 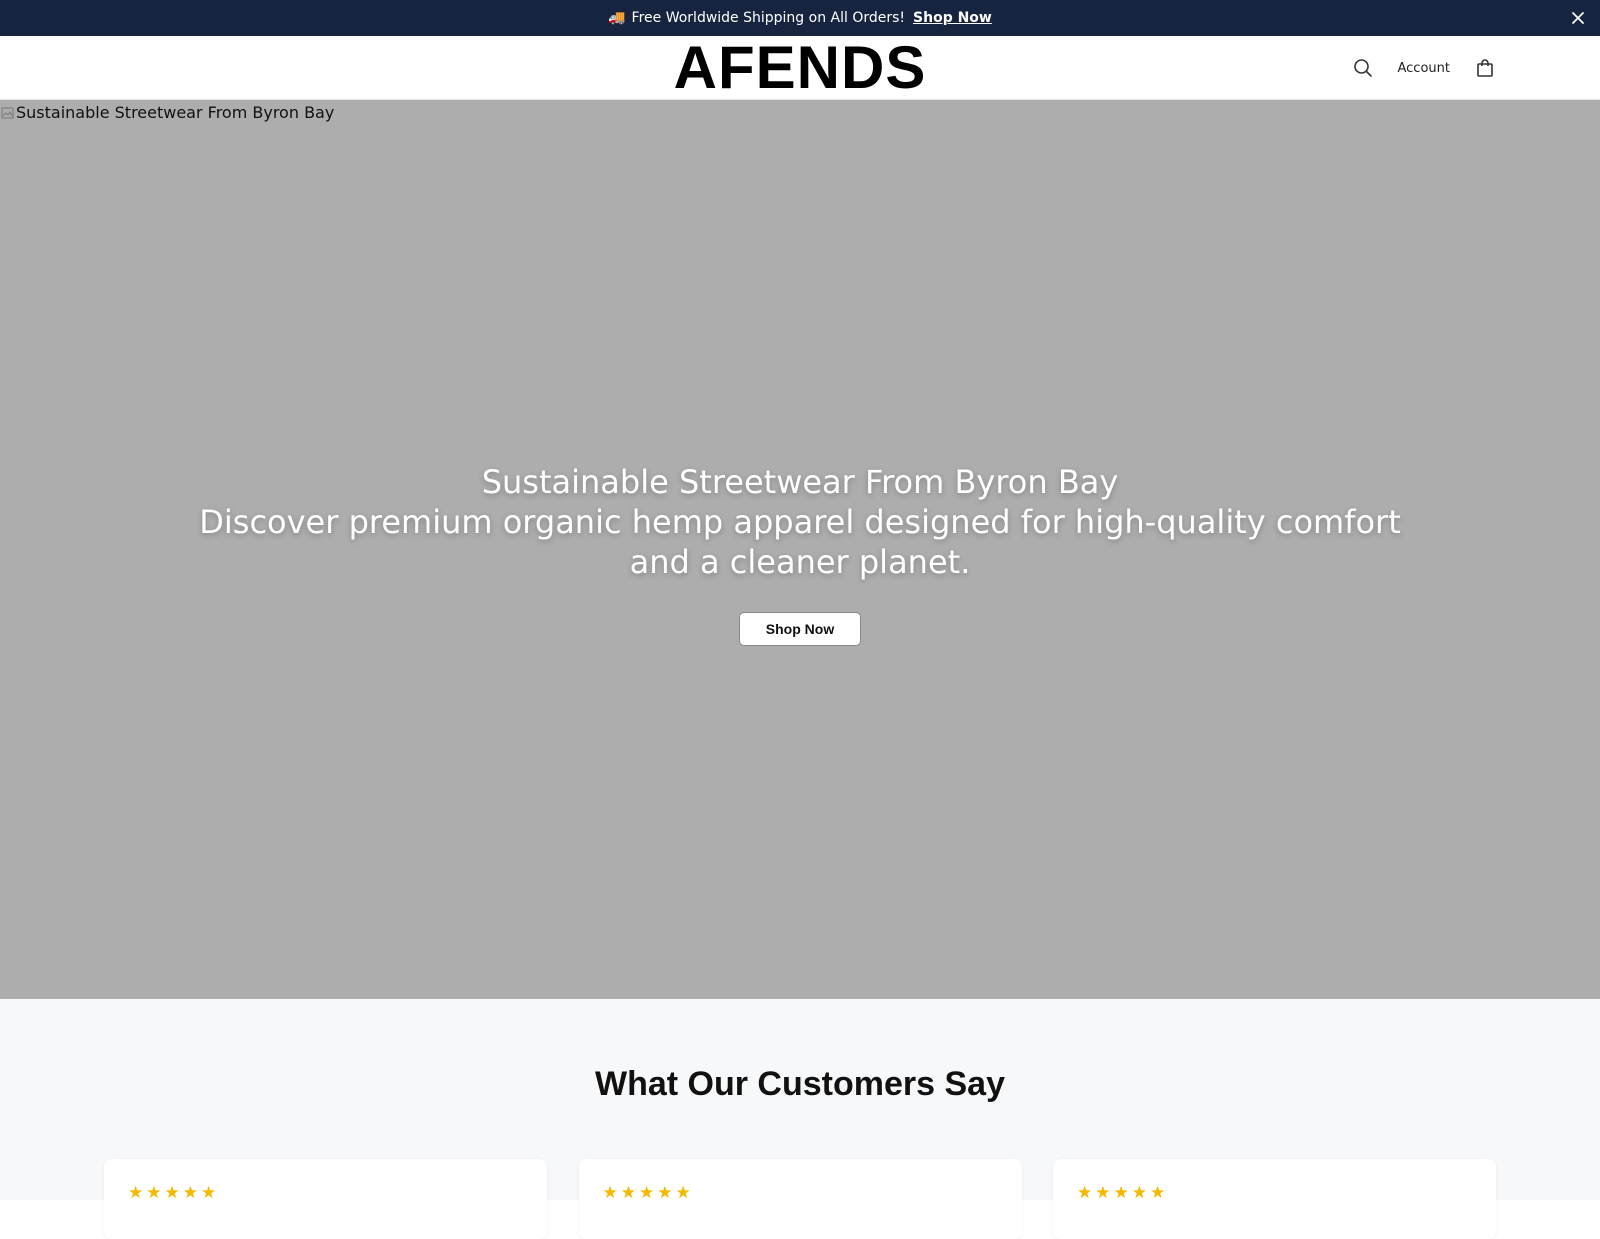 I want to click on announcement-shop-now-link: Shop Now, so click(x=952, y=18).